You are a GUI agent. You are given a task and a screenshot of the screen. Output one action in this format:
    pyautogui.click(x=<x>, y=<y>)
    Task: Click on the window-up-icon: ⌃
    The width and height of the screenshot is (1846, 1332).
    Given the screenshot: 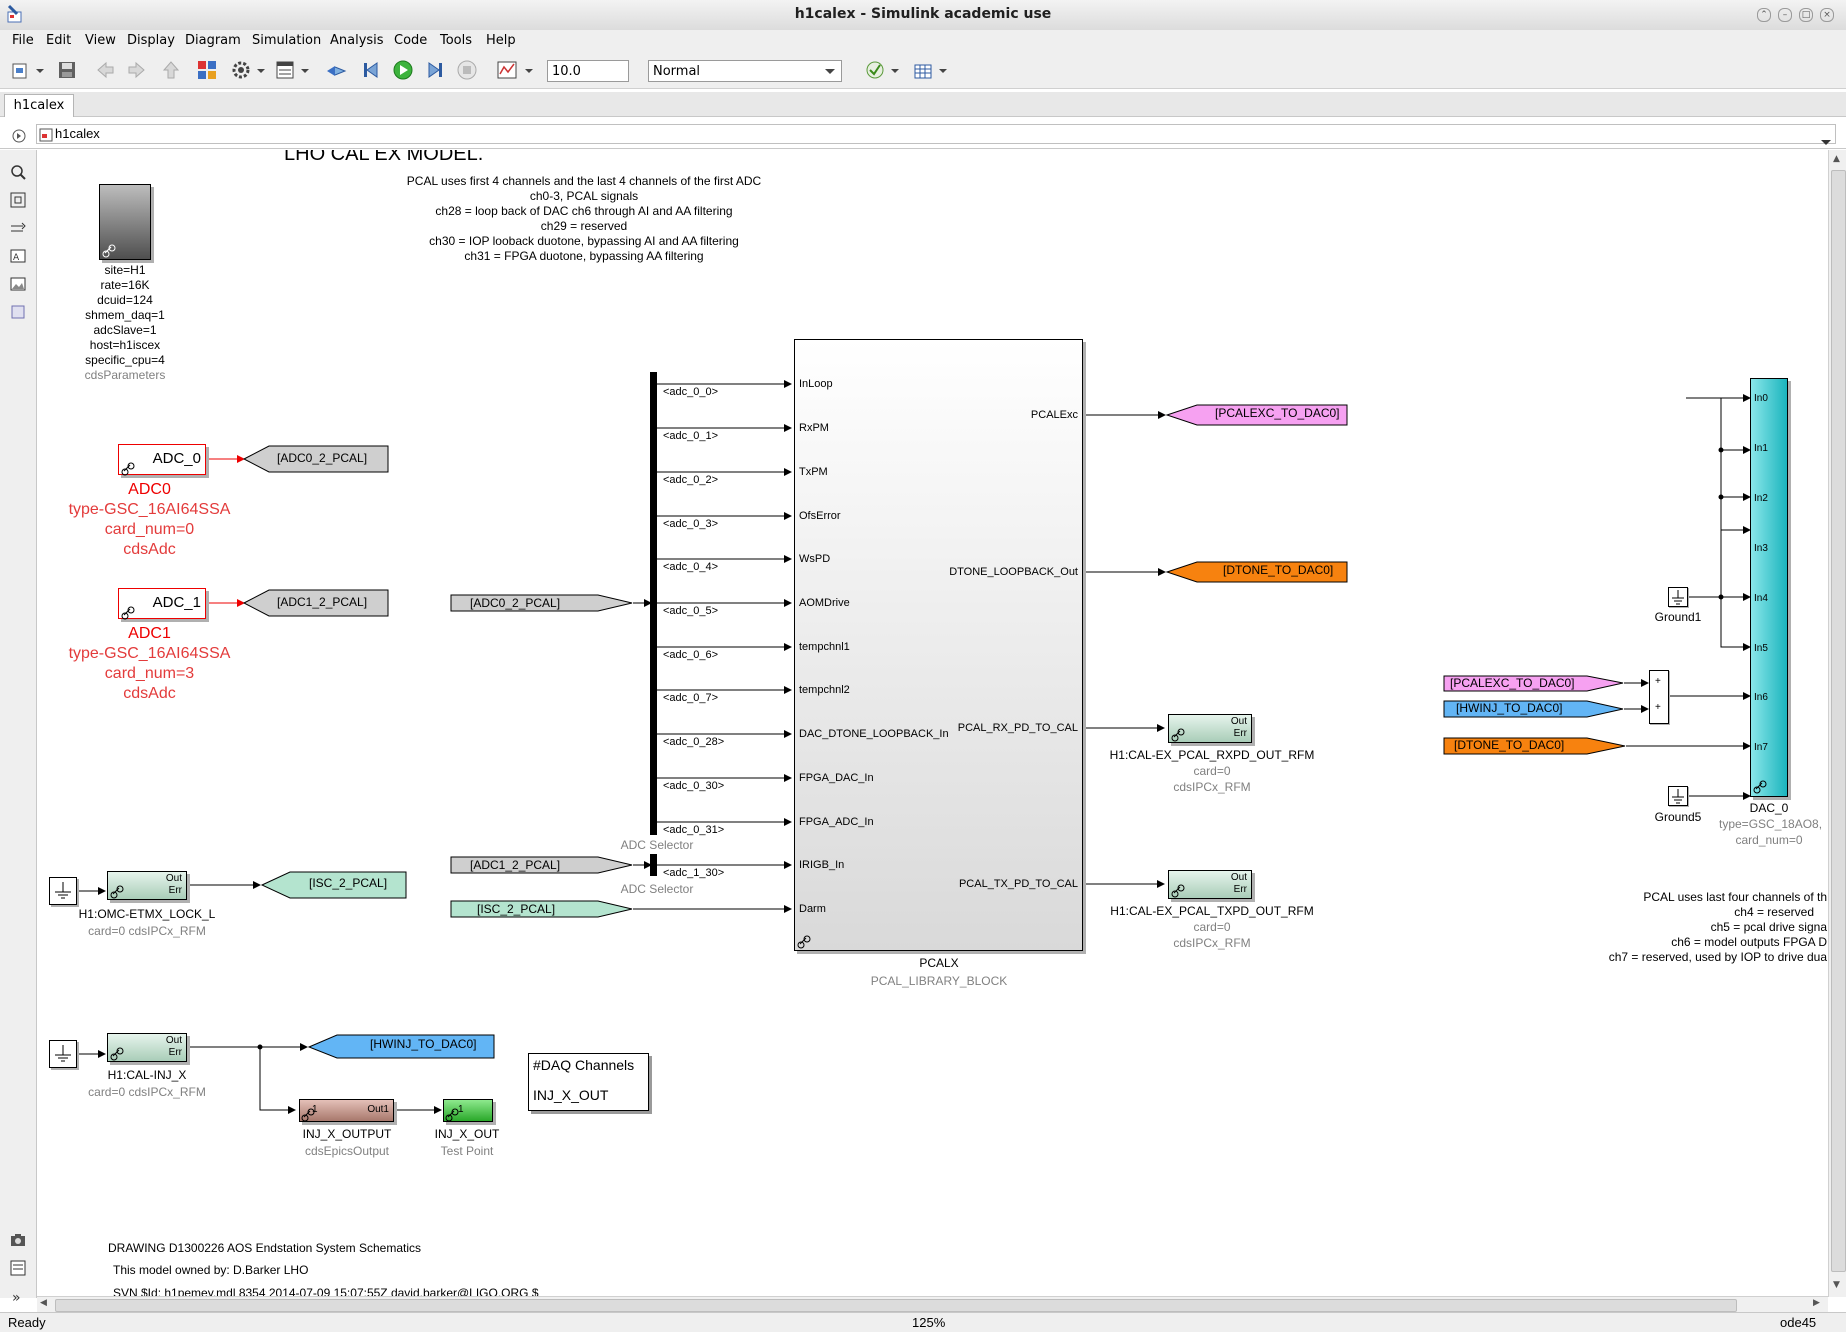 What is the action you would take?
    pyautogui.click(x=1764, y=15)
    